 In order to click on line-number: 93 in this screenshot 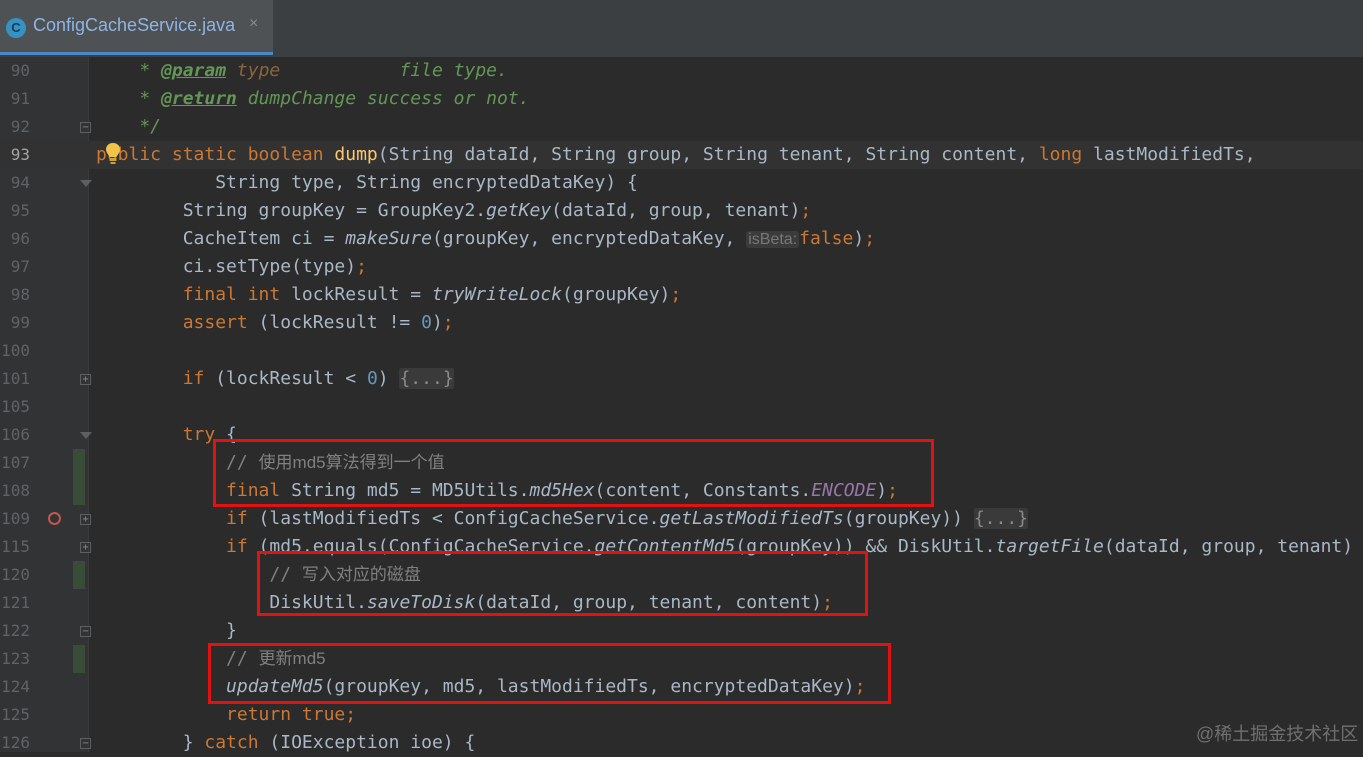, I will do `click(20, 154)`.